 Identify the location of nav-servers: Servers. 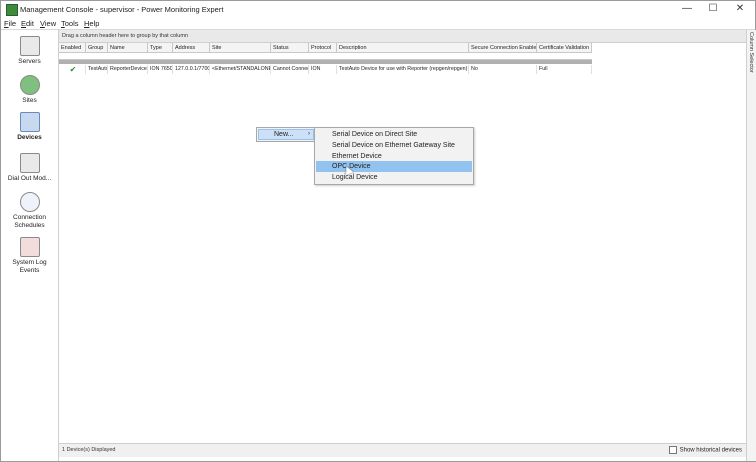
(29, 51).